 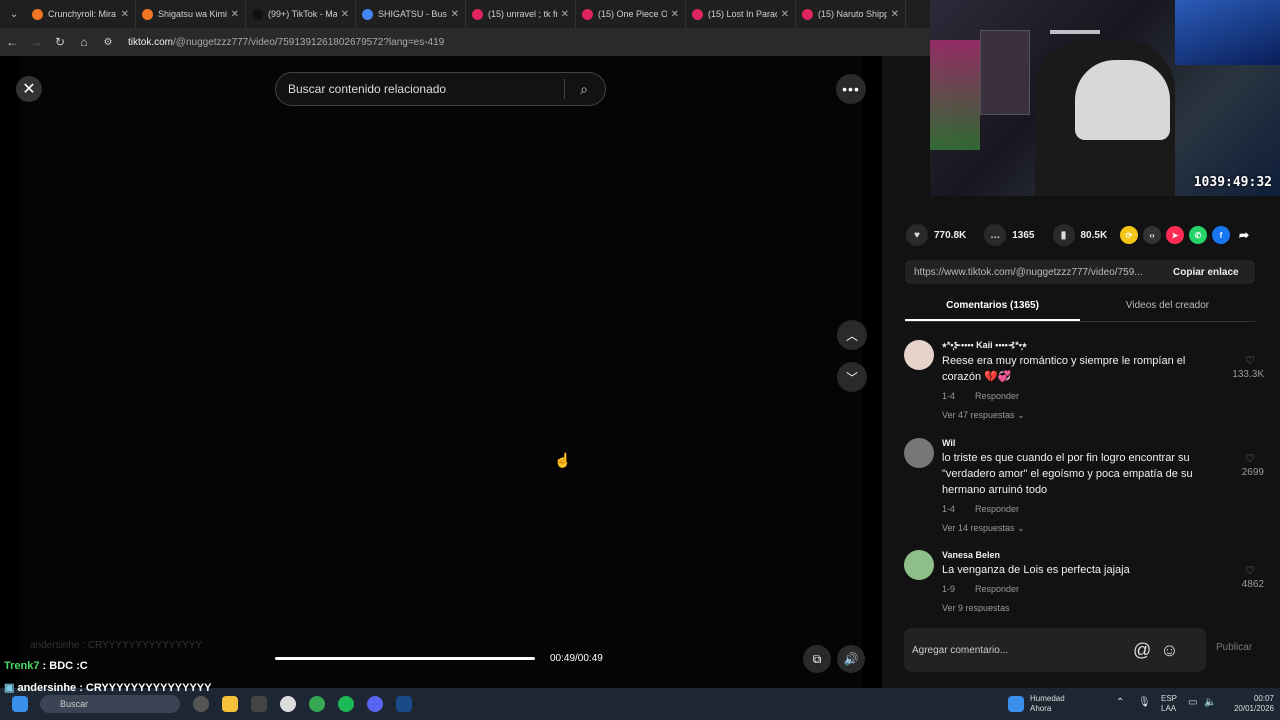 What do you see at coordinates (851, 659) in the screenshot?
I see `volume-icon: 🔊` at bounding box center [851, 659].